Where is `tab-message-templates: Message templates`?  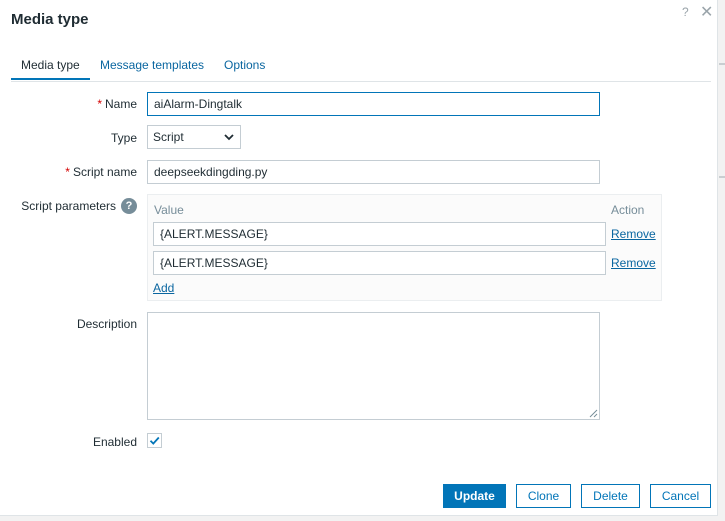
tab-message-templates: Message templates is located at coordinates (152, 65).